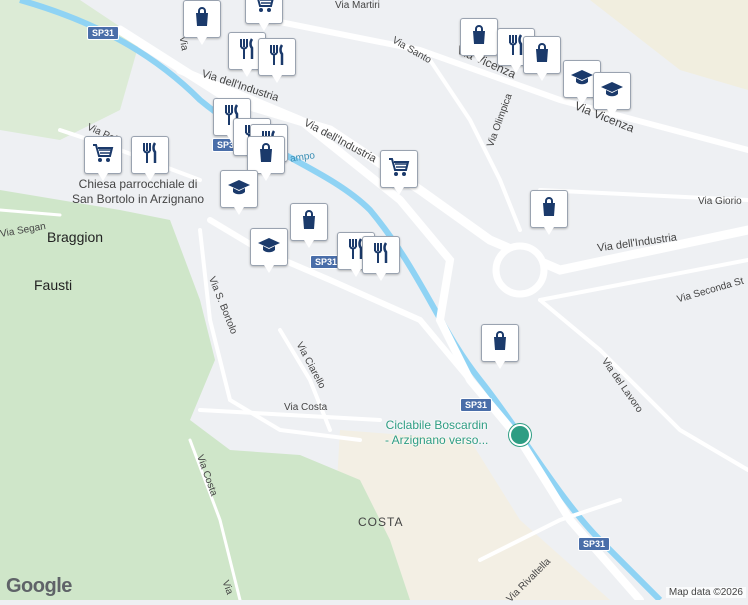 The image size is (748, 605). I want to click on street-label: Via Martiri, so click(357, 5).